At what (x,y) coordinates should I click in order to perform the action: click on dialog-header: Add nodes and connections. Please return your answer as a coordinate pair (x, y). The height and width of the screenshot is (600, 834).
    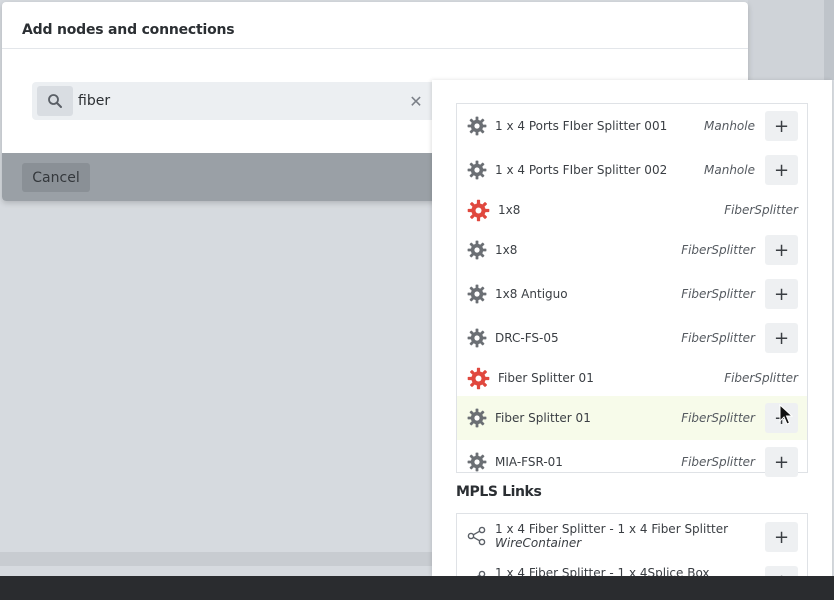
    Looking at the image, I should click on (375, 25).